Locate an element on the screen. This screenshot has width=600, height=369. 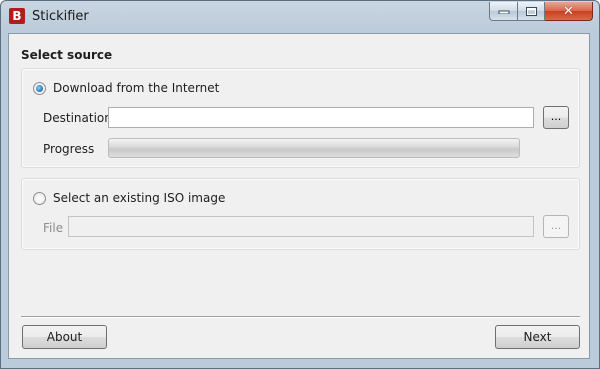
iso-radio-label: Select an existing ISO image is located at coordinates (139, 198).